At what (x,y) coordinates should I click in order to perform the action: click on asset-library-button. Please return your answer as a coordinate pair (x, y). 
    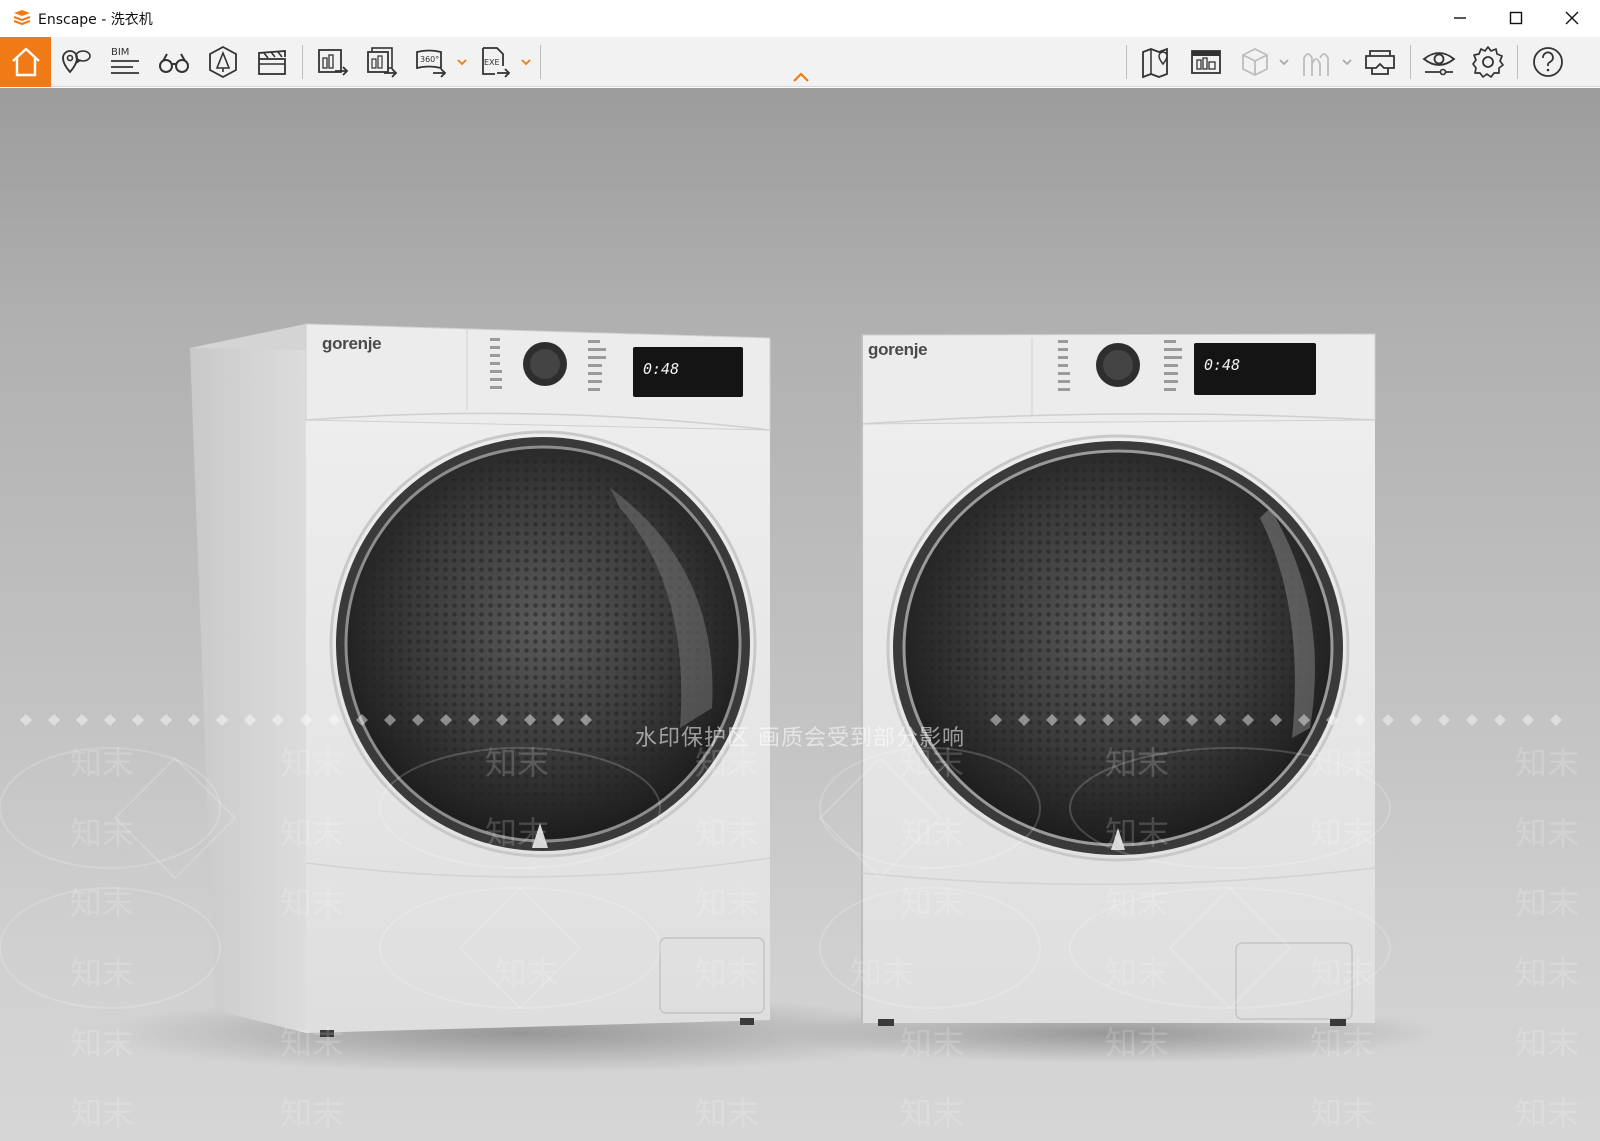
    Looking at the image, I should click on (223, 62).